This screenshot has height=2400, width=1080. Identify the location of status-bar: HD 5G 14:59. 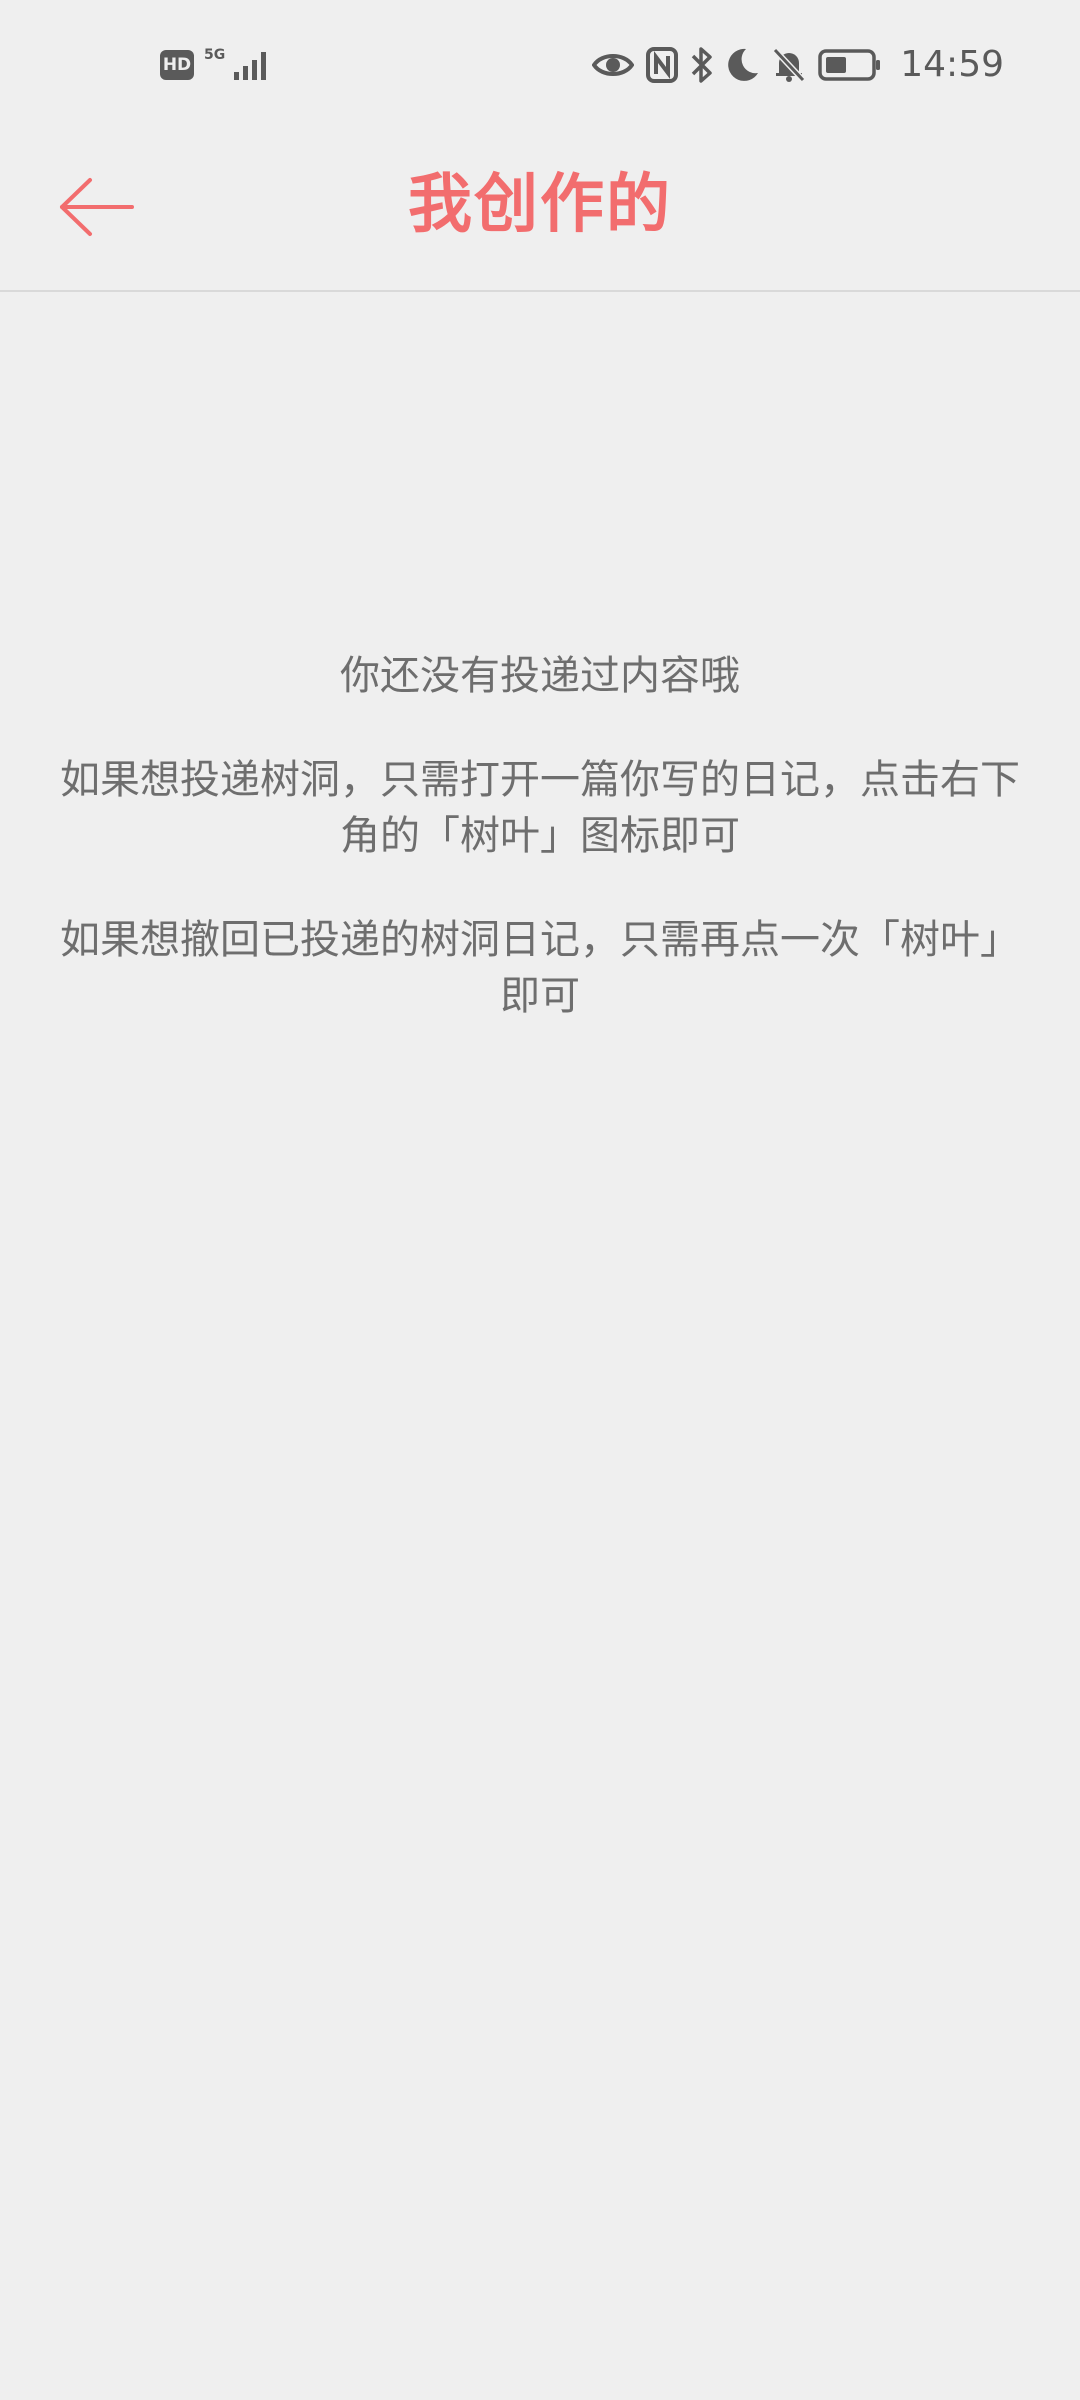
(540, 70).